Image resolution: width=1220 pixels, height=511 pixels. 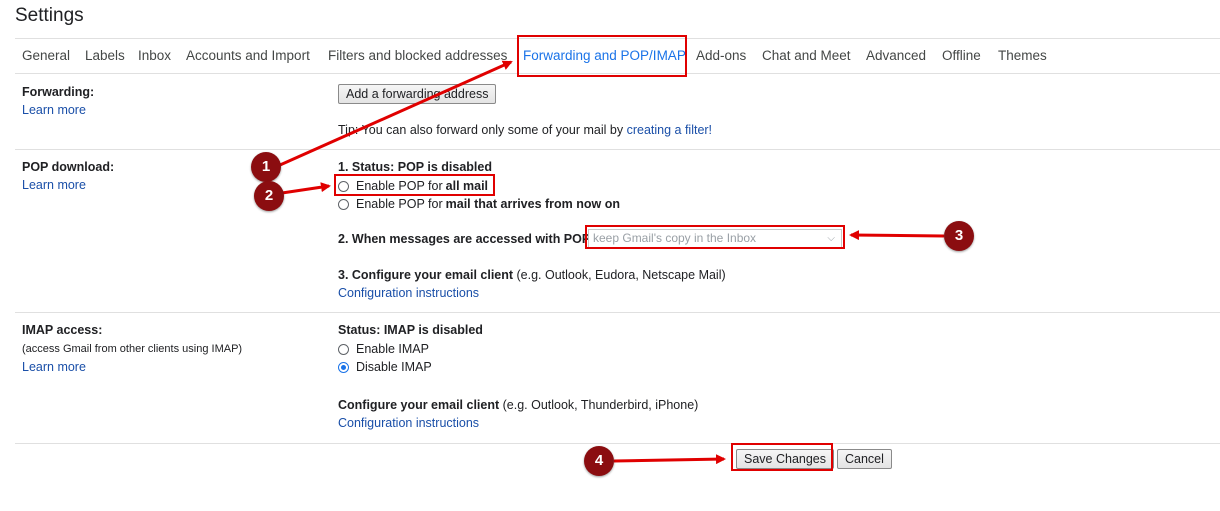 What do you see at coordinates (269, 196) in the screenshot?
I see `step-marker-2: 2` at bounding box center [269, 196].